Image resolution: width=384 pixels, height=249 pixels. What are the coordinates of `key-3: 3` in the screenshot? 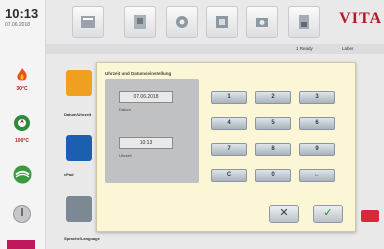 It's located at (317, 97).